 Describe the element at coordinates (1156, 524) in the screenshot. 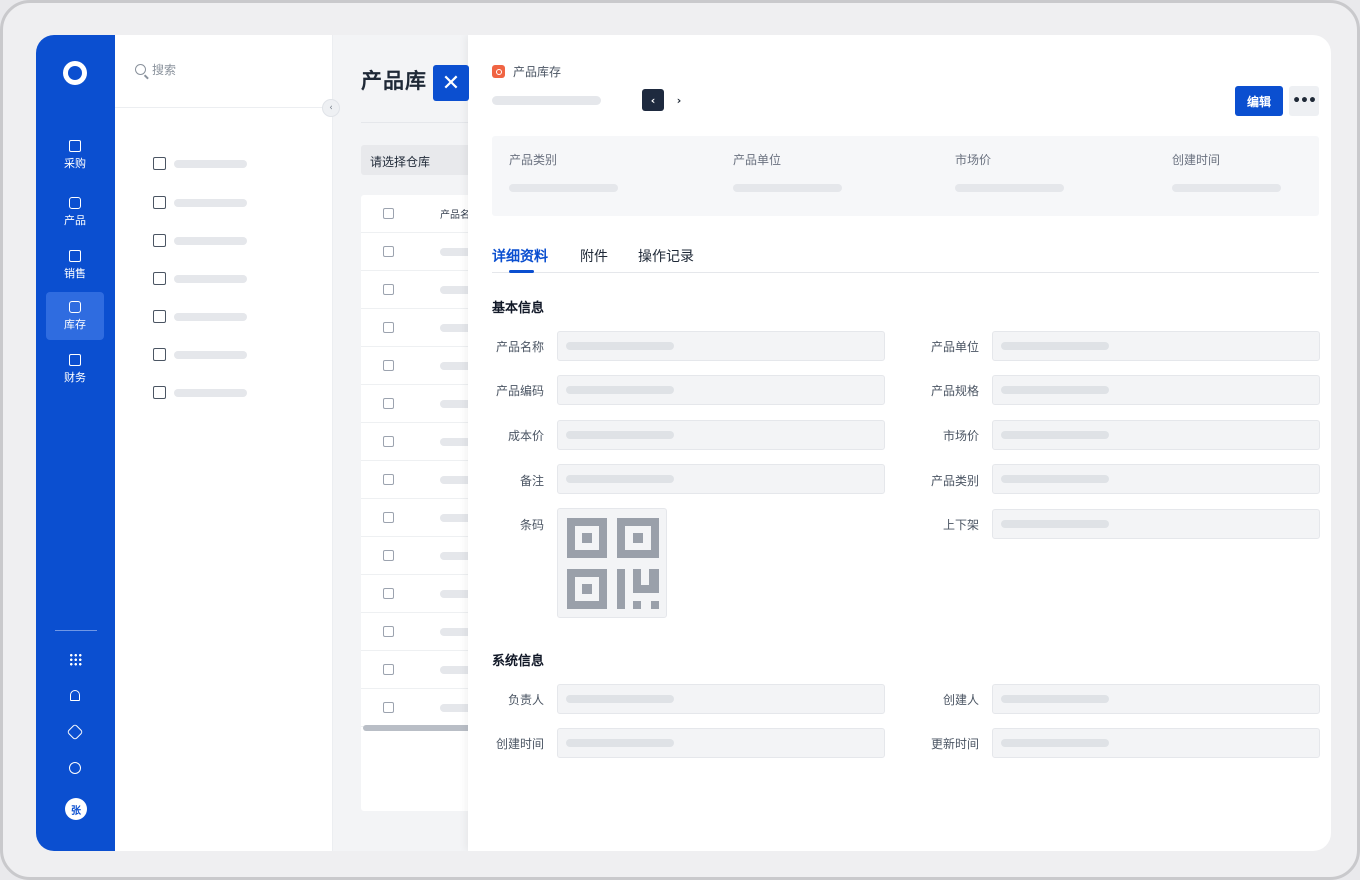

I see `shelf-status-field` at that location.